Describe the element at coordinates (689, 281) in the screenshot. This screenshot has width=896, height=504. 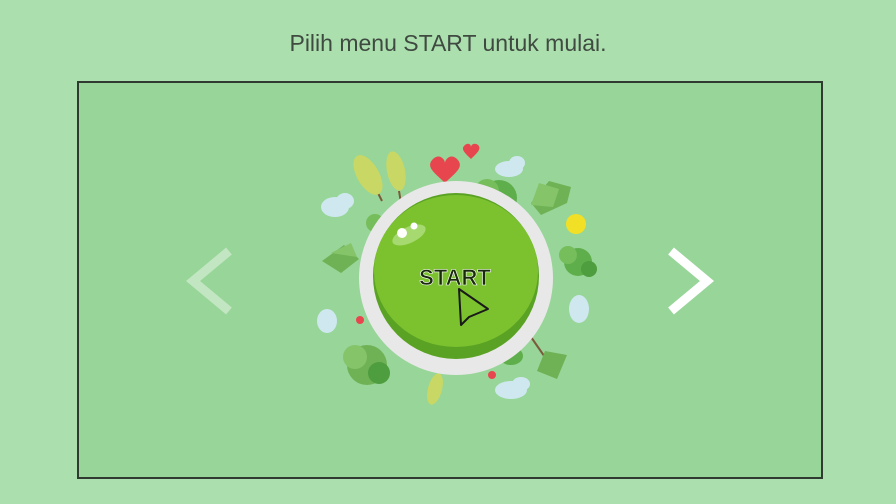
I see `chevron-right-icon` at that location.